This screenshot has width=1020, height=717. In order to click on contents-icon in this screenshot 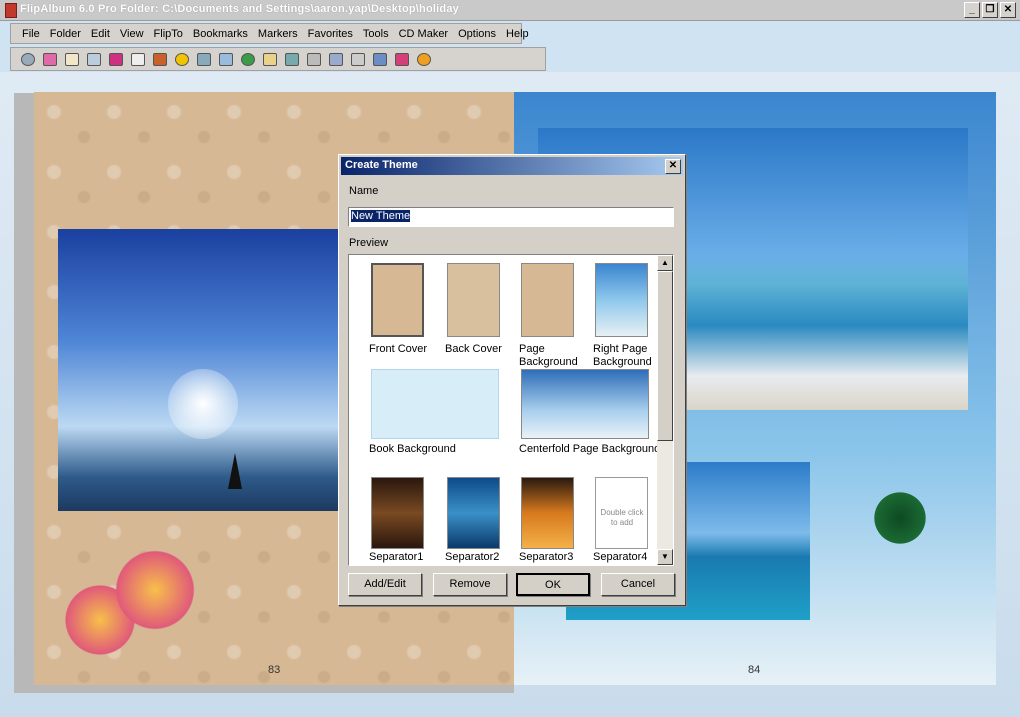, I will do `click(93, 59)`.